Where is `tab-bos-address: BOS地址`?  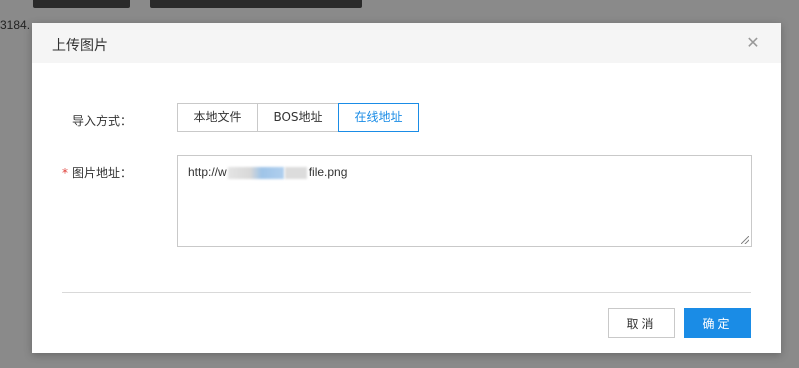
tab-bos-address: BOS地址 is located at coordinates (298, 117).